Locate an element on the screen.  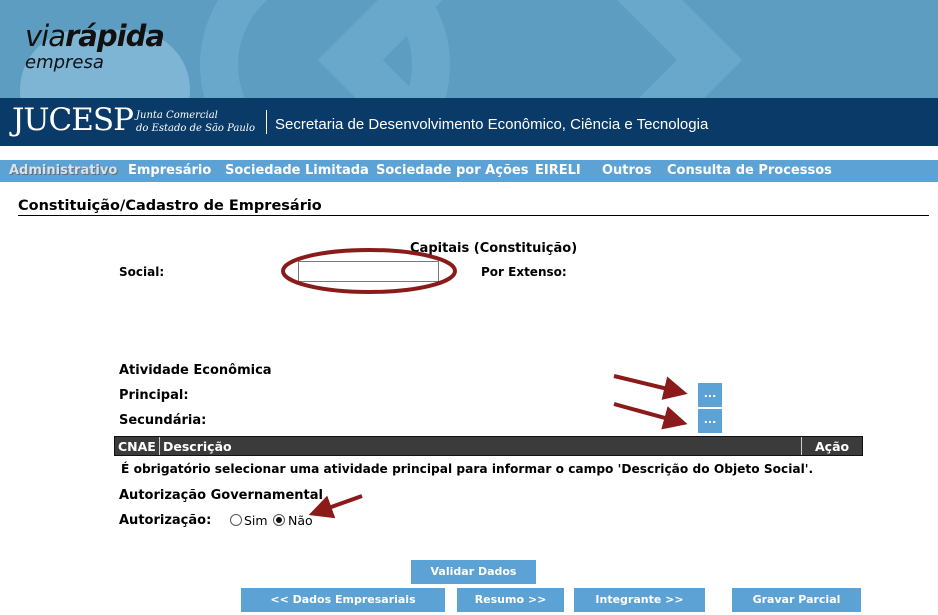
principal-label: Principal: is located at coordinates (154, 395).